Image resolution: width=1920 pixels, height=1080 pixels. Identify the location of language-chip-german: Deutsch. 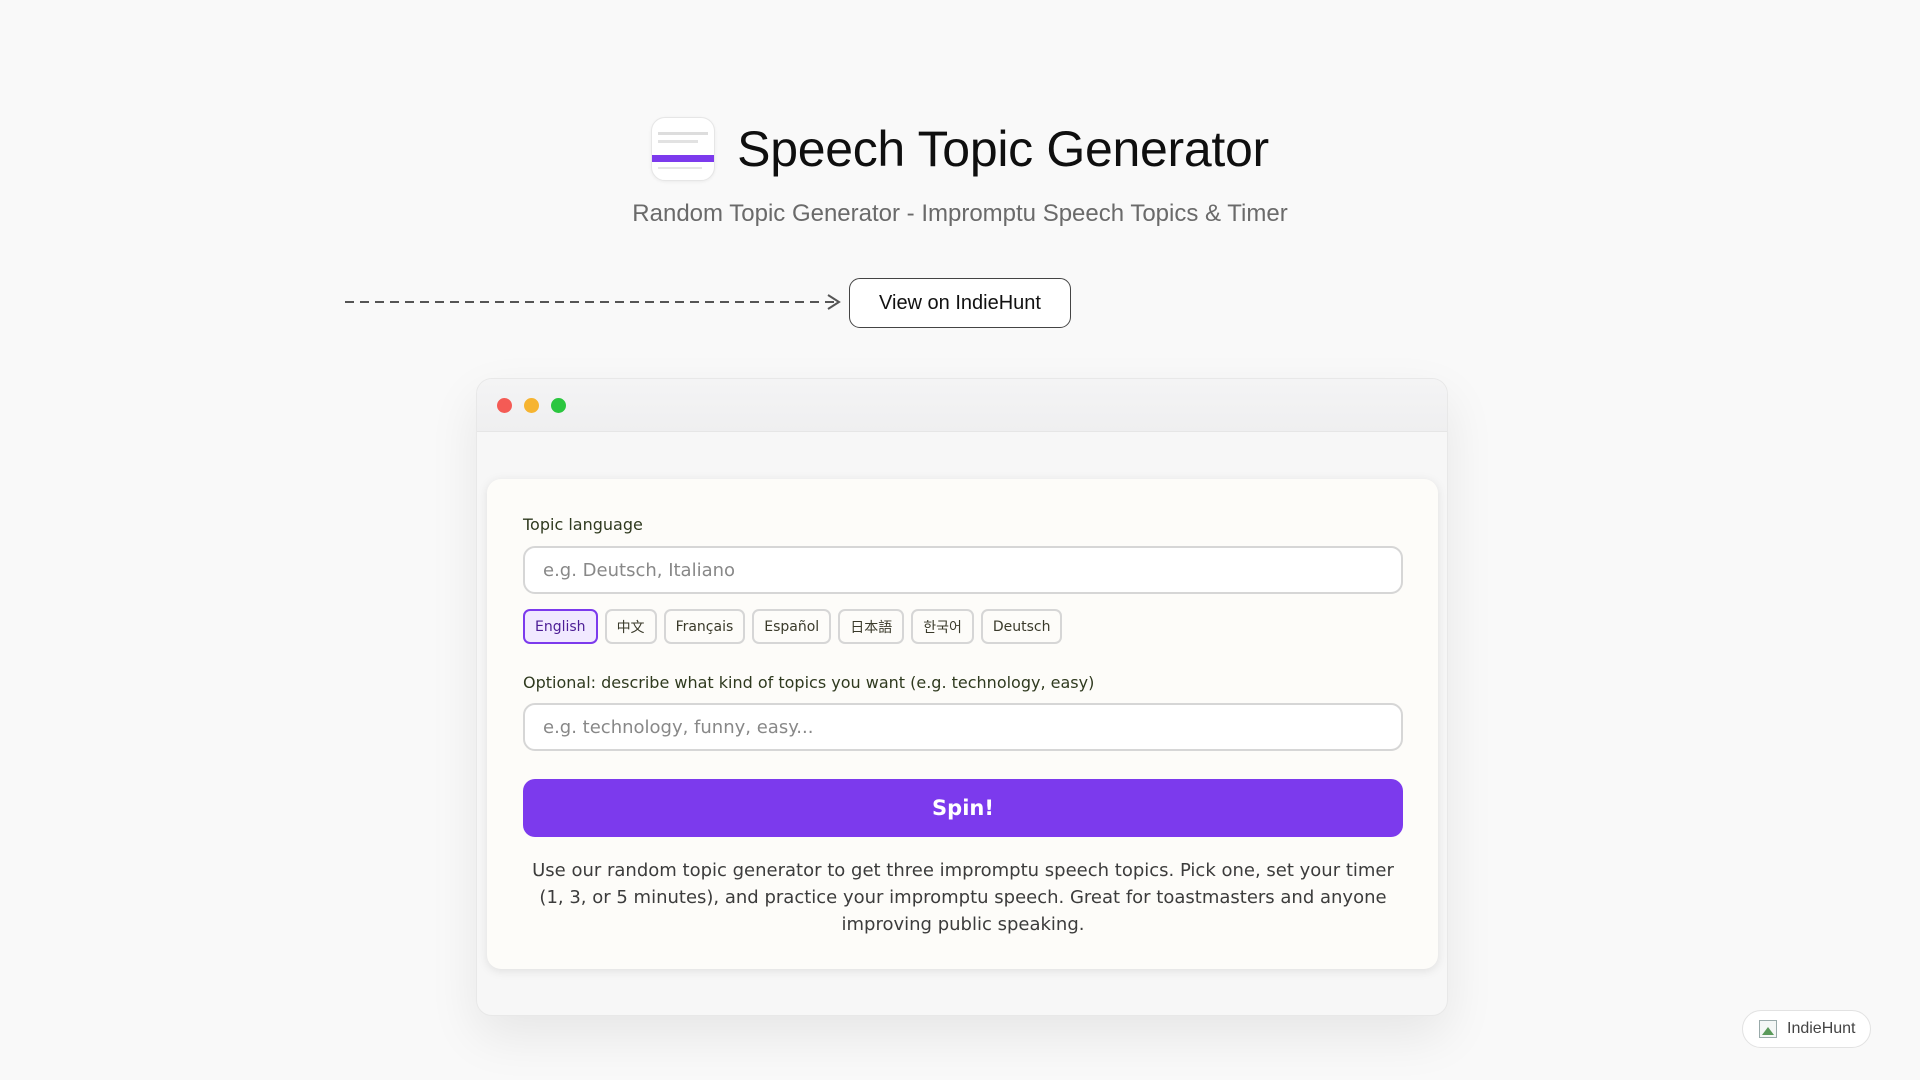
(1021, 626).